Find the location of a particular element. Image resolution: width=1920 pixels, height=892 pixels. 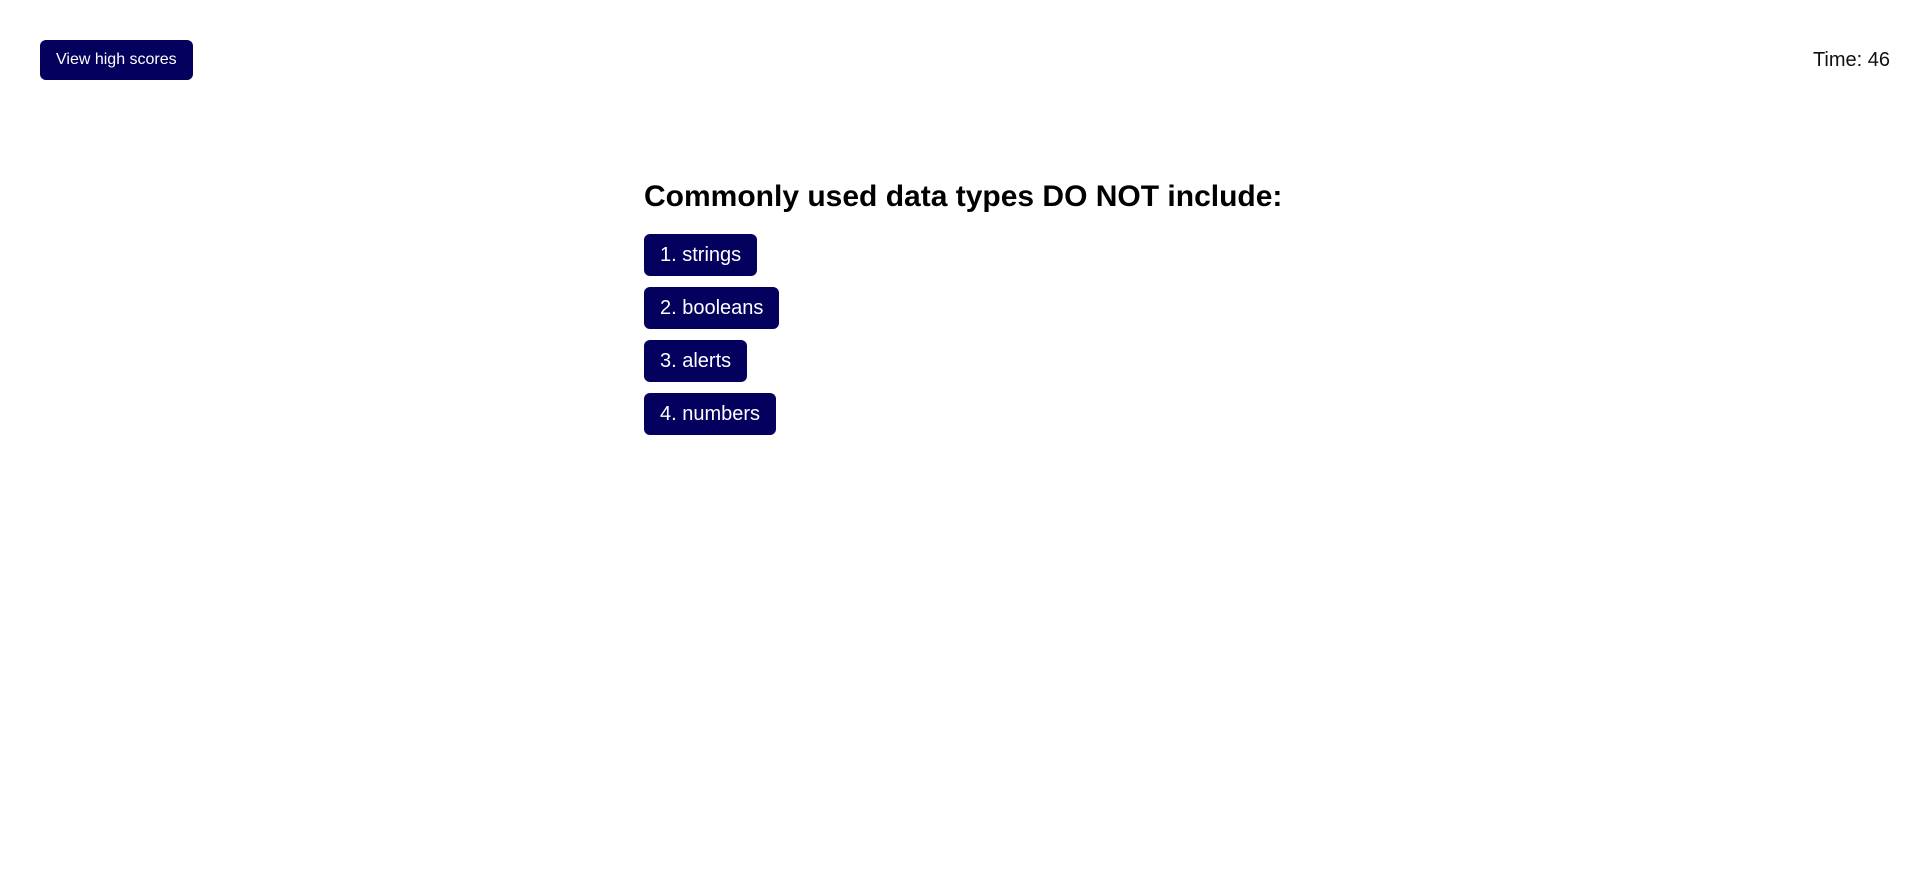

answer-choice-strings: 1. strings is located at coordinates (701, 255).